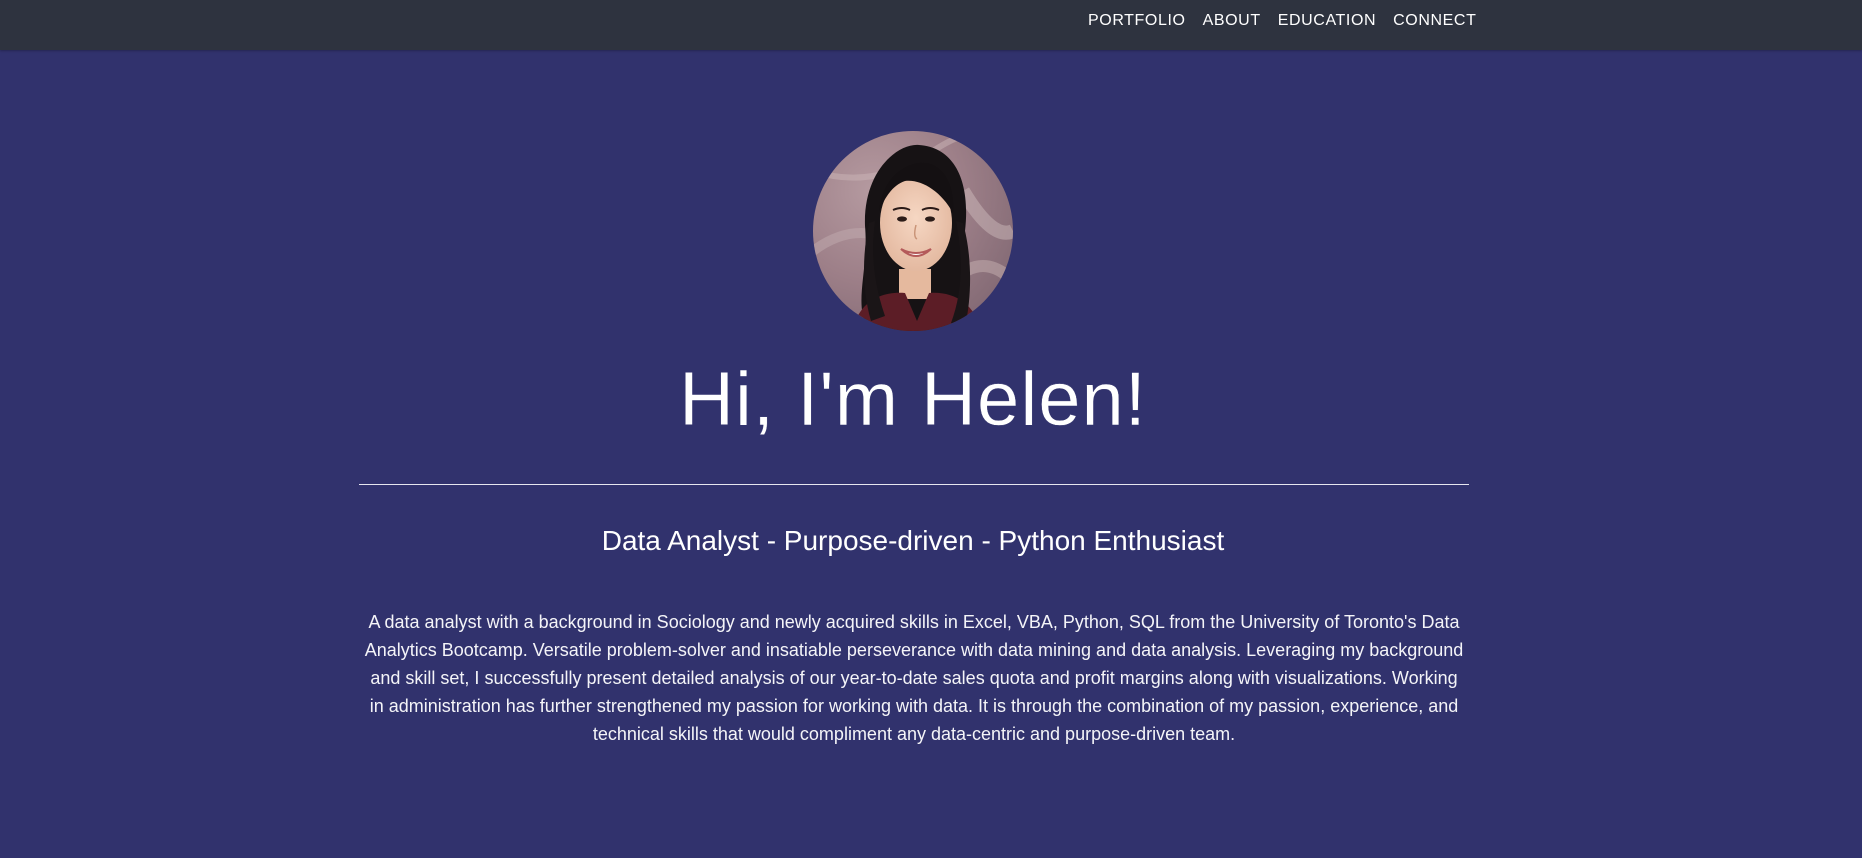  I want to click on title-divider, so click(914, 484).